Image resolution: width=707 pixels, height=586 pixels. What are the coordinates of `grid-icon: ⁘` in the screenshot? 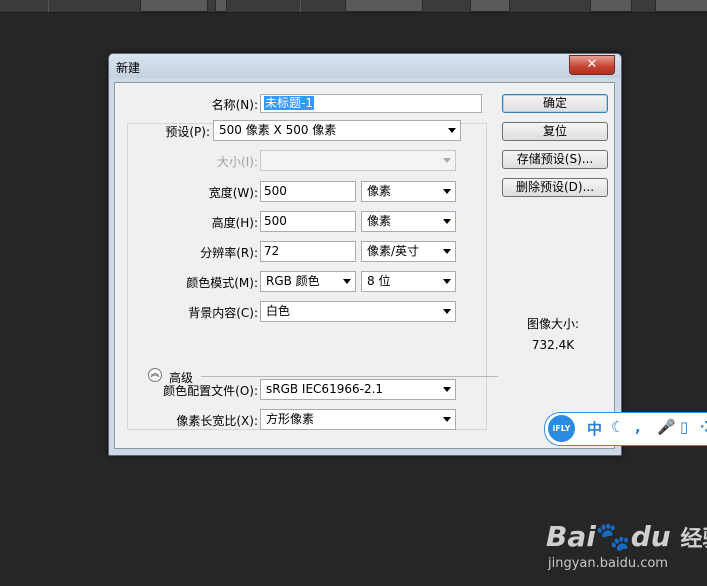 It's located at (703, 427).